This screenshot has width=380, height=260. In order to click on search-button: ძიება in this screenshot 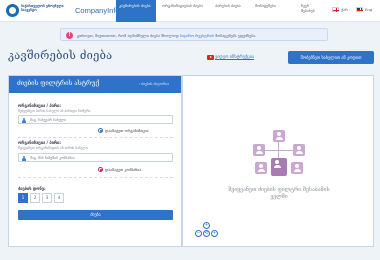, I will do `click(95, 215)`.